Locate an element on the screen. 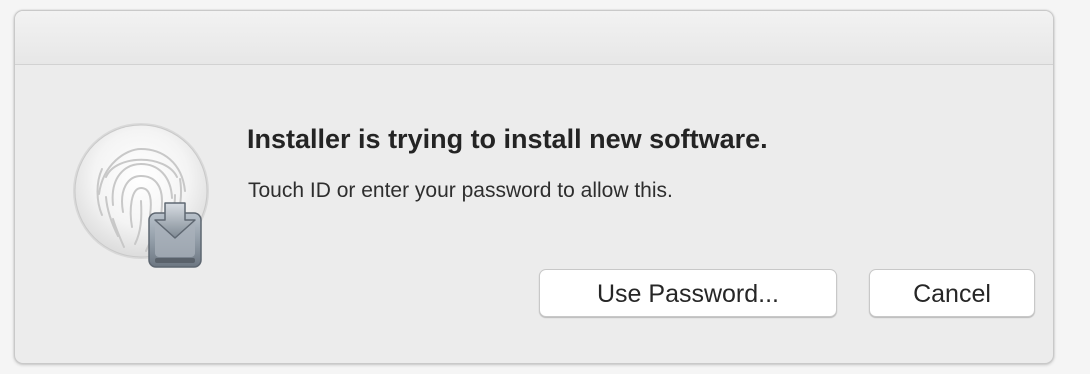 This screenshot has height=374, width=1090. dialog-titlebar is located at coordinates (534, 38).